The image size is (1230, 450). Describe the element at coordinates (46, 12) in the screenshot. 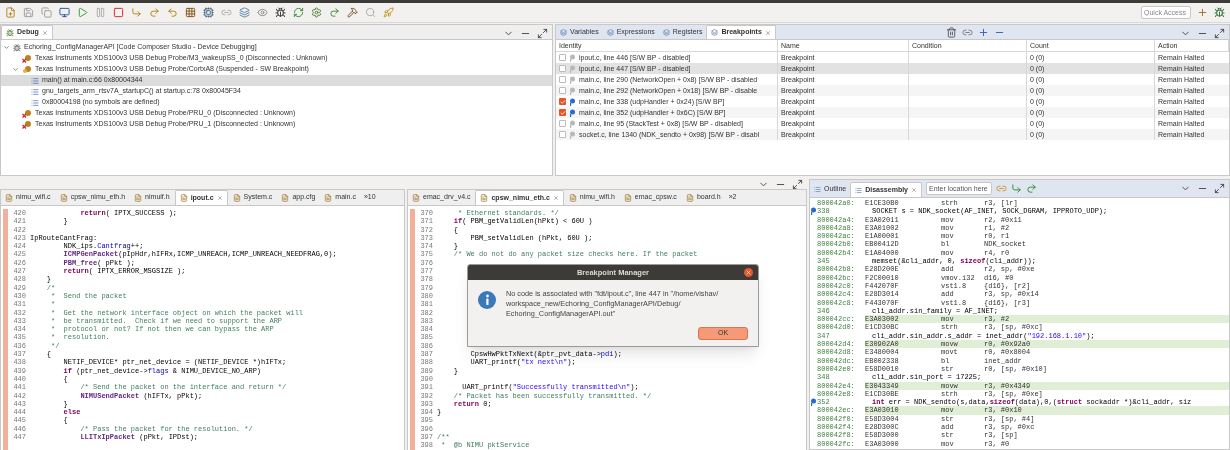

I see `copy-icon` at that location.